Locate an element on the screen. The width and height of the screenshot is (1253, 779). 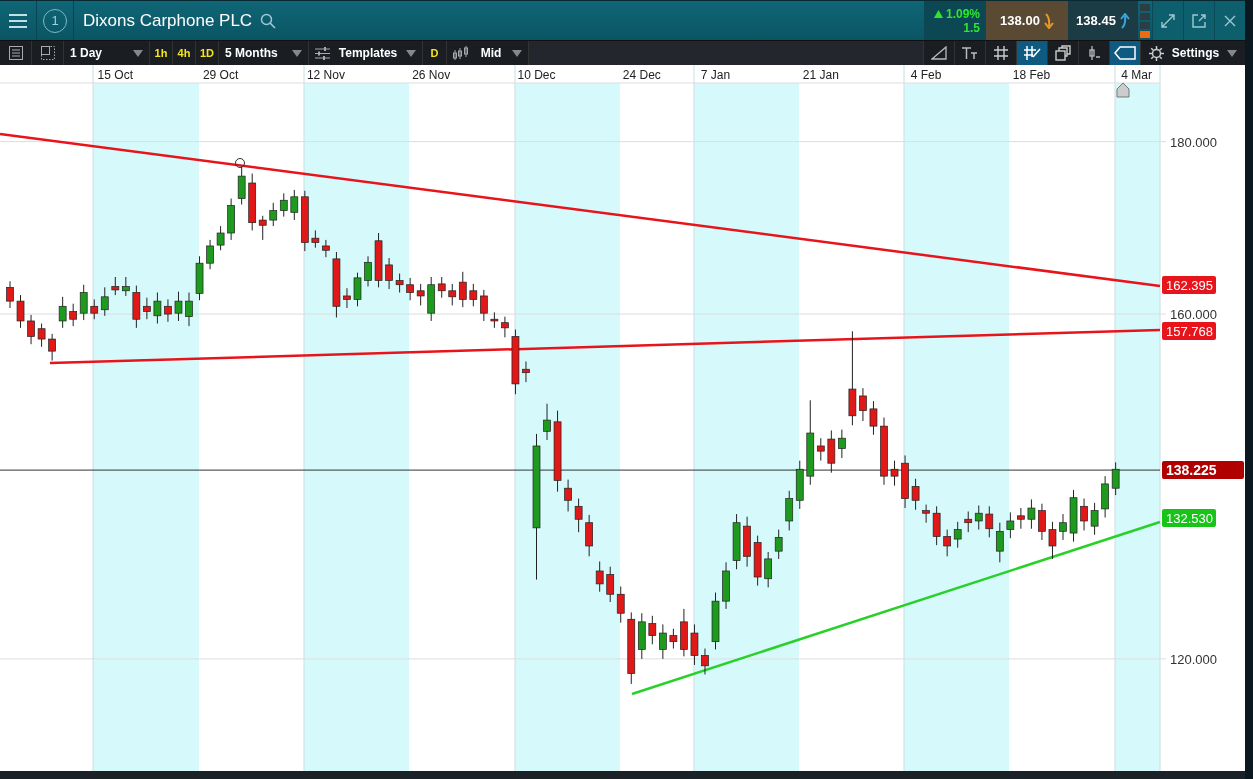
date-label: 29 Oct is located at coordinates (220, 75).